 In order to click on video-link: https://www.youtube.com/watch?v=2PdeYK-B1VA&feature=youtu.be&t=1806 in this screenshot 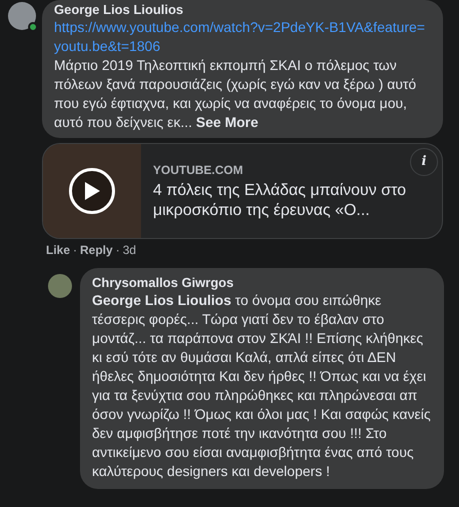, I will do `click(242, 37)`.